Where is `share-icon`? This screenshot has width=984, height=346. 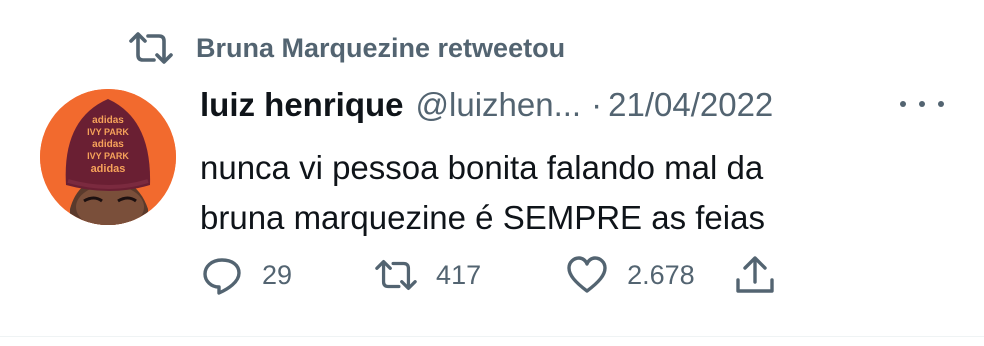
share-icon is located at coordinates (754, 274).